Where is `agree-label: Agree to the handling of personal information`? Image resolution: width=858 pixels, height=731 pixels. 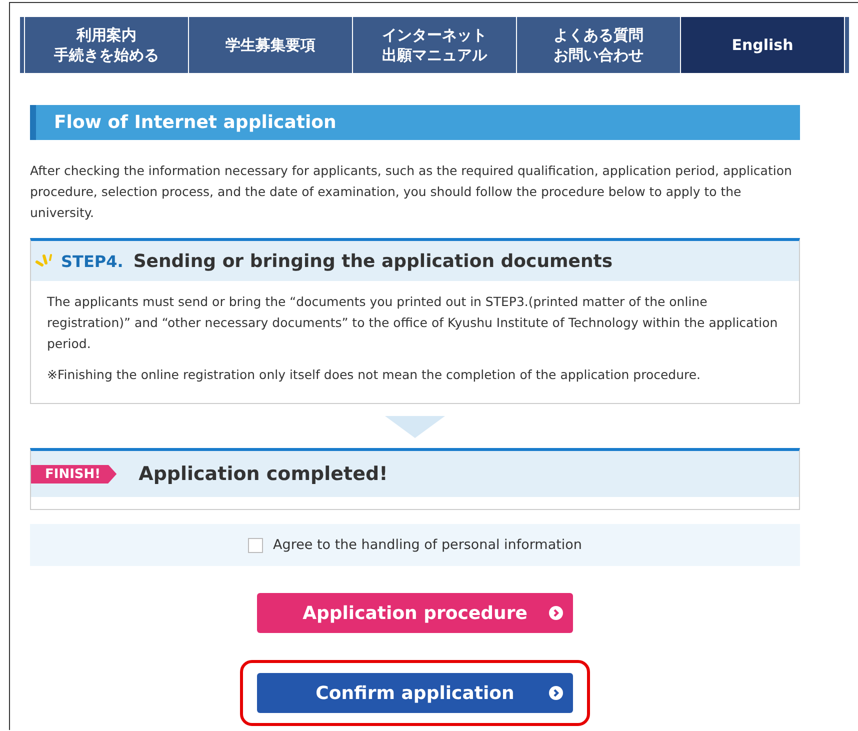
agree-label: Agree to the handling of personal information is located at coordinates (427, 545).